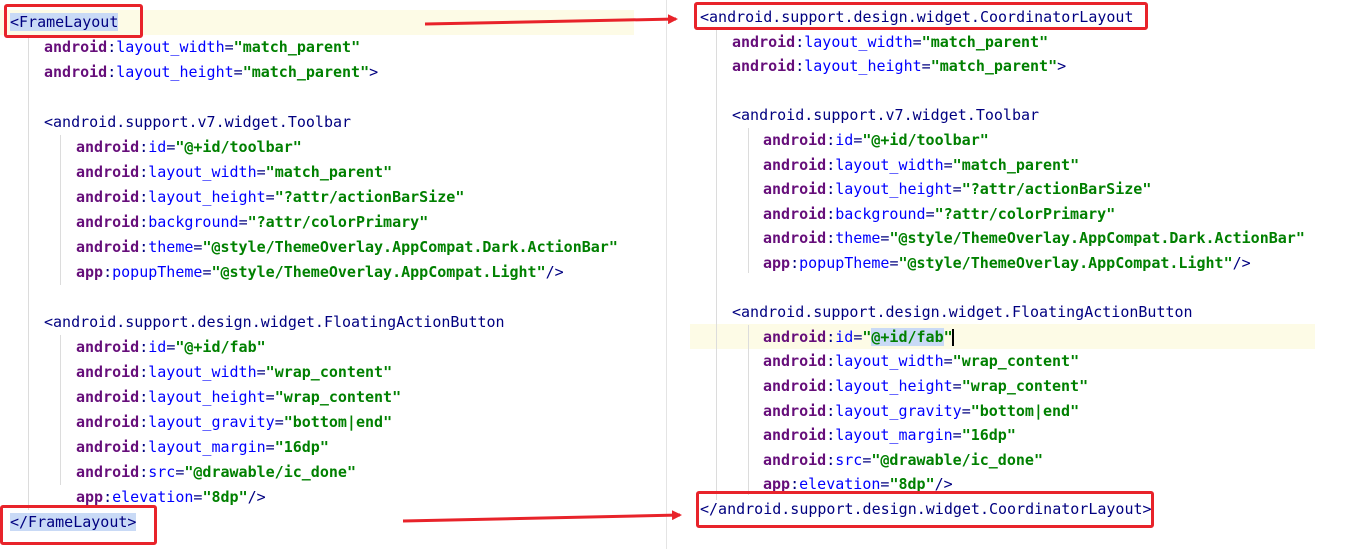 This screenshot has height=549, width=1359. What do you see at coordinates (898, 410) in the screenshot?
I see `attr-name: layout_gravity` at bounding box center [898, 410].